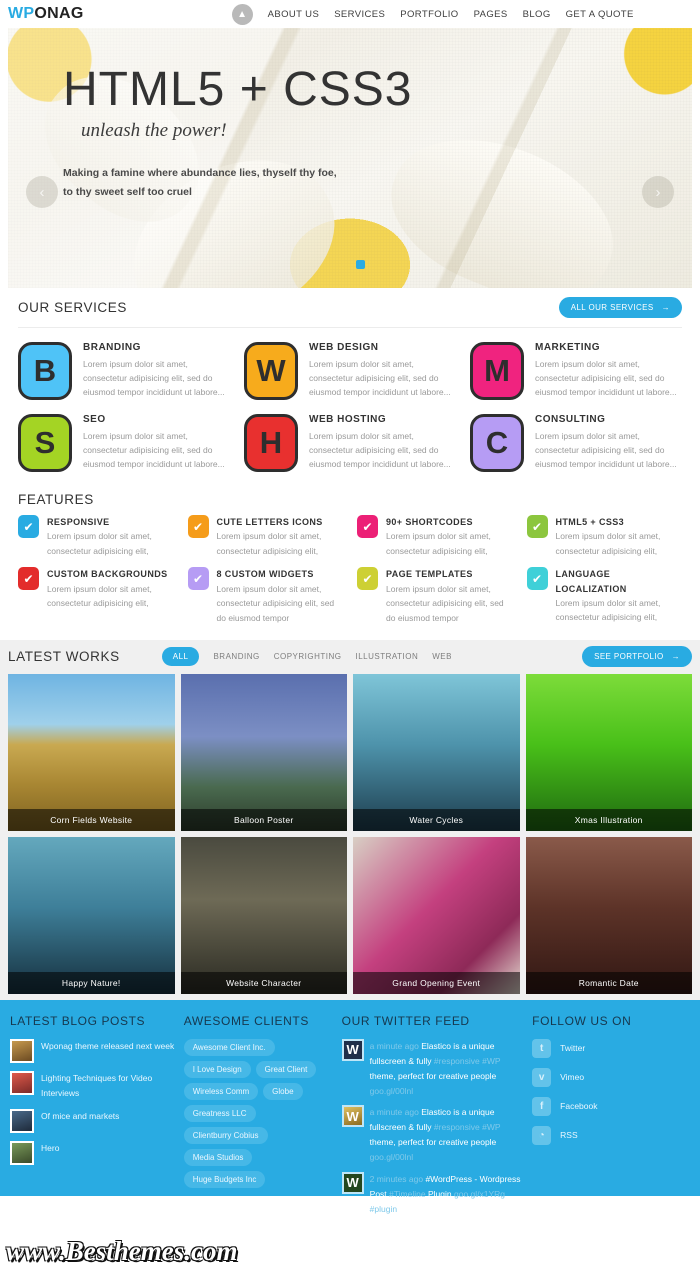  I want to click on client-tag: Huge Budgets Inc, so click(224, 1179).